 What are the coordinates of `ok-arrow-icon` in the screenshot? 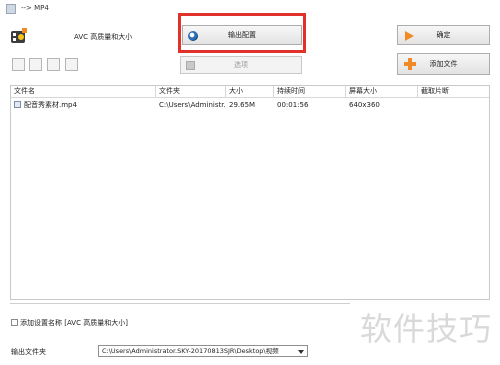 It's located at (409, 36).